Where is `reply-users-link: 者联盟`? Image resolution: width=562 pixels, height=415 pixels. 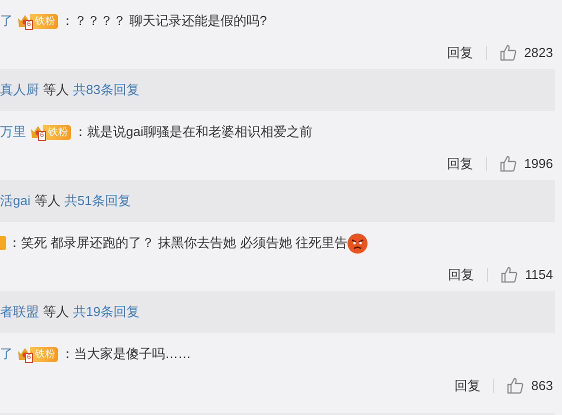 reply-users-link: 者联盟 is located at coordinates (19, 312).